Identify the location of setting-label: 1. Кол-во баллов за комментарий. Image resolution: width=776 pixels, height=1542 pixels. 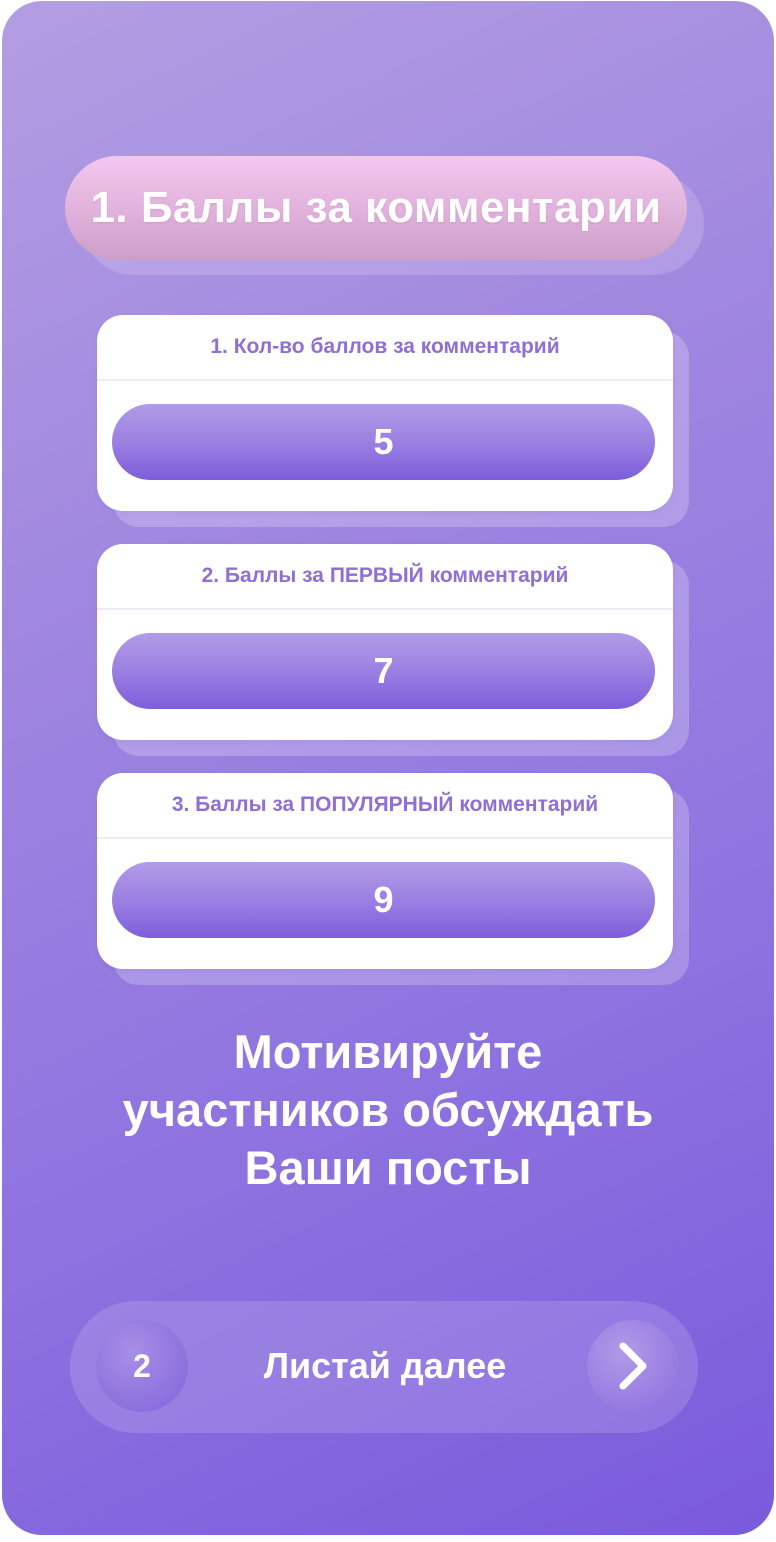
(385, 348).